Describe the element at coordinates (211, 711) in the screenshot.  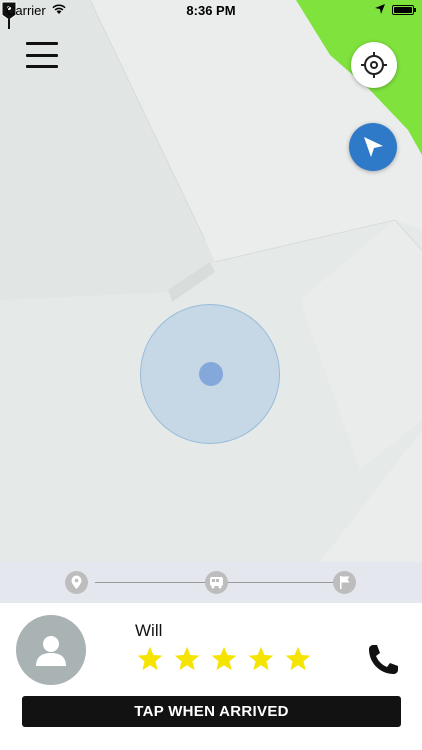
I see `tap-when-arrived-button: TAP WHEN ARRIVED` at that location.